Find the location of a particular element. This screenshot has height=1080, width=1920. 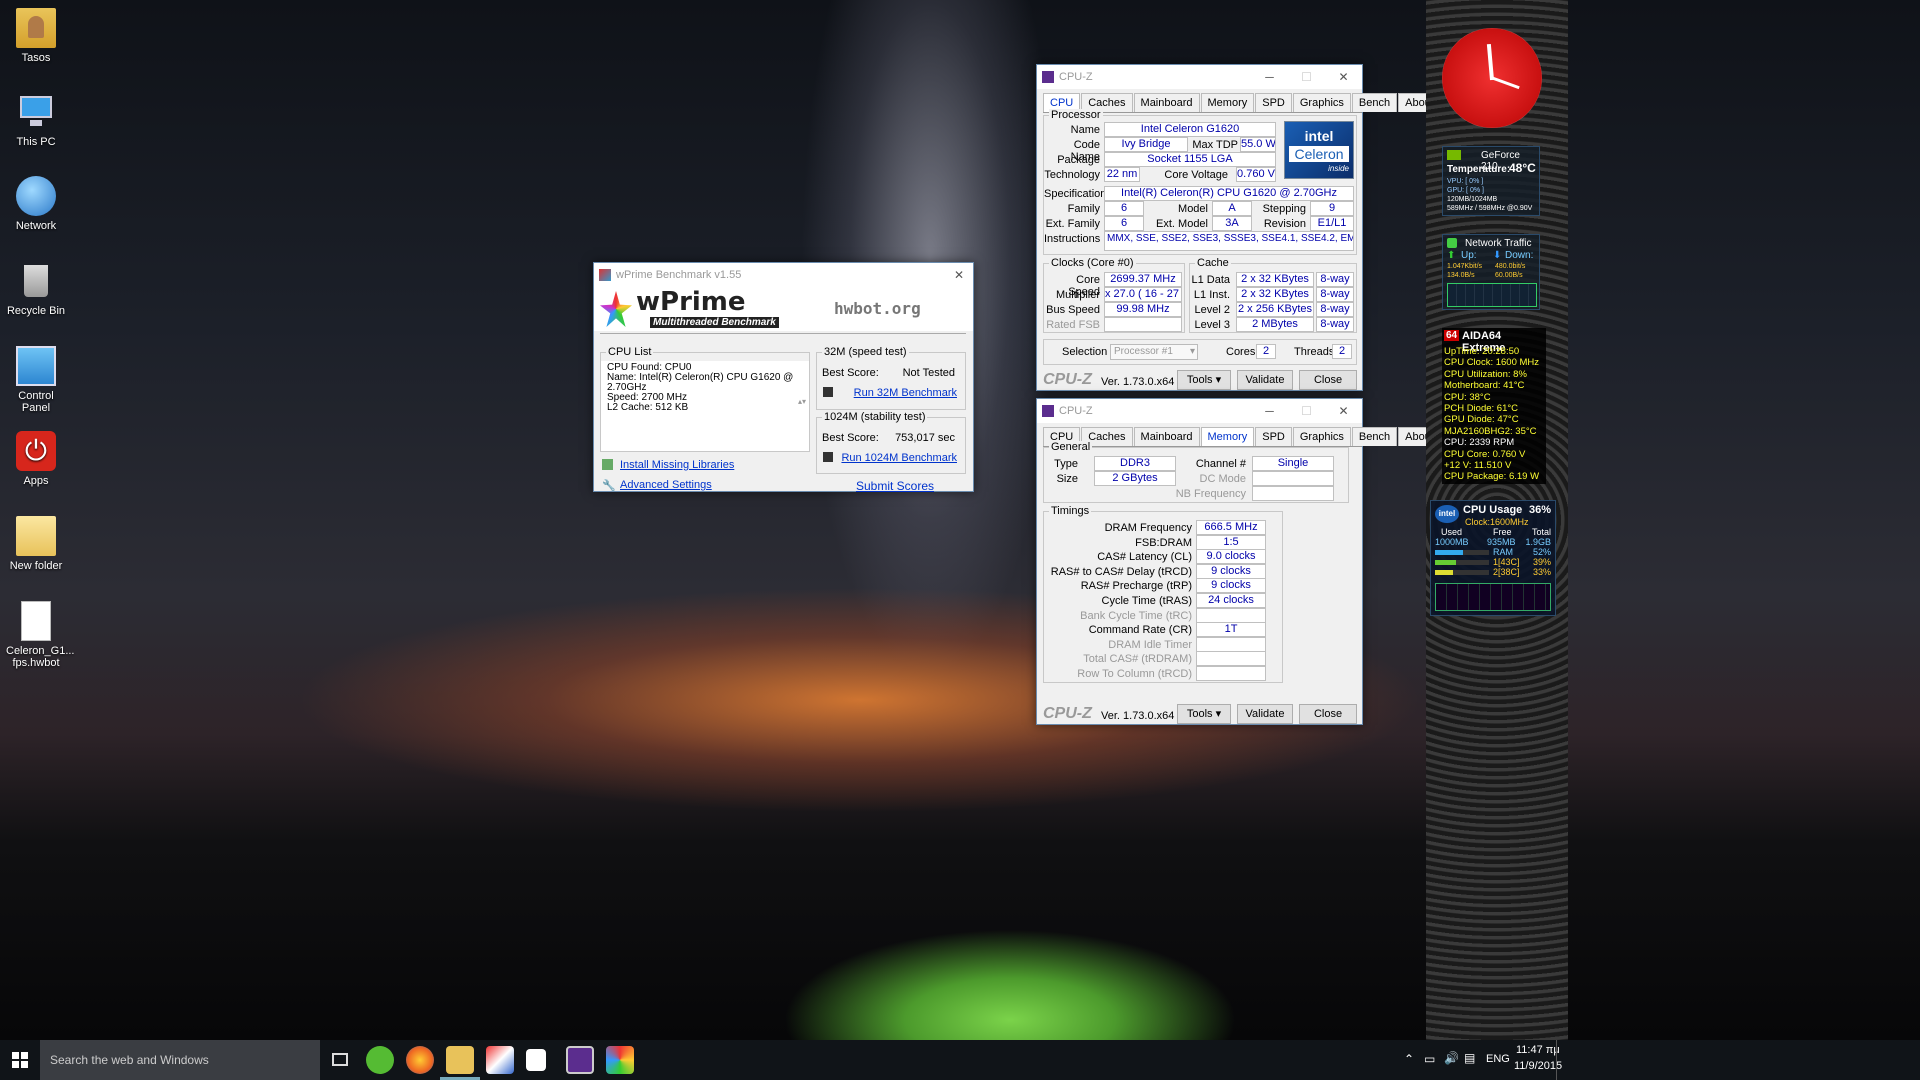

core1-label: 1[43C] is located at coordinates (1506, 562).